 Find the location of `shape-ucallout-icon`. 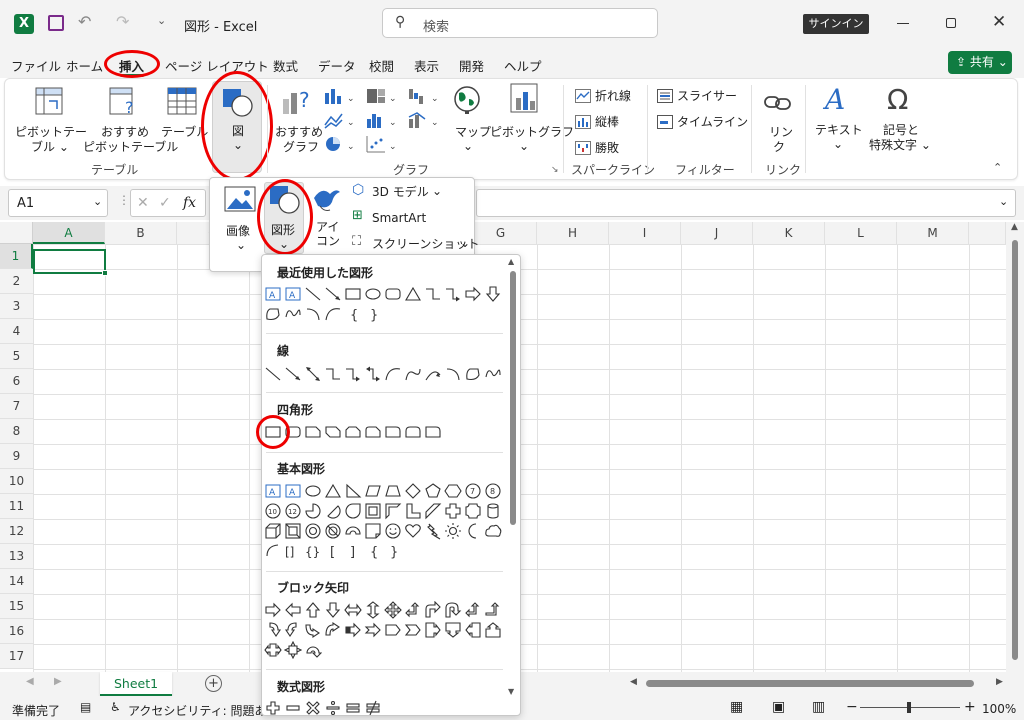

shape-ucallout-icon is located at coordinates (493, 630).